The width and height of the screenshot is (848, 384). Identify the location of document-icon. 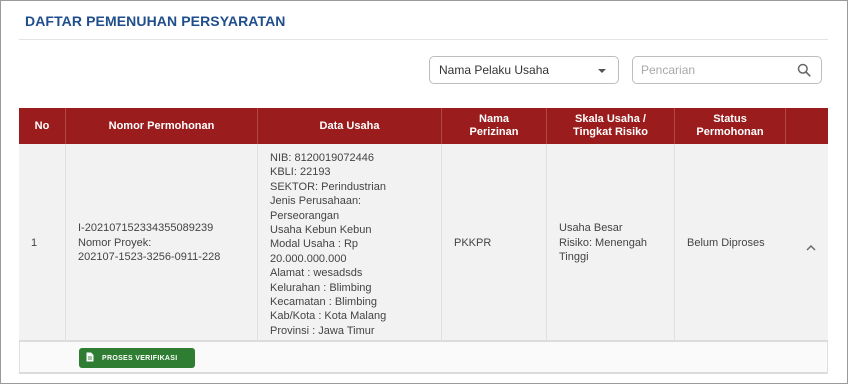
(90, 358).